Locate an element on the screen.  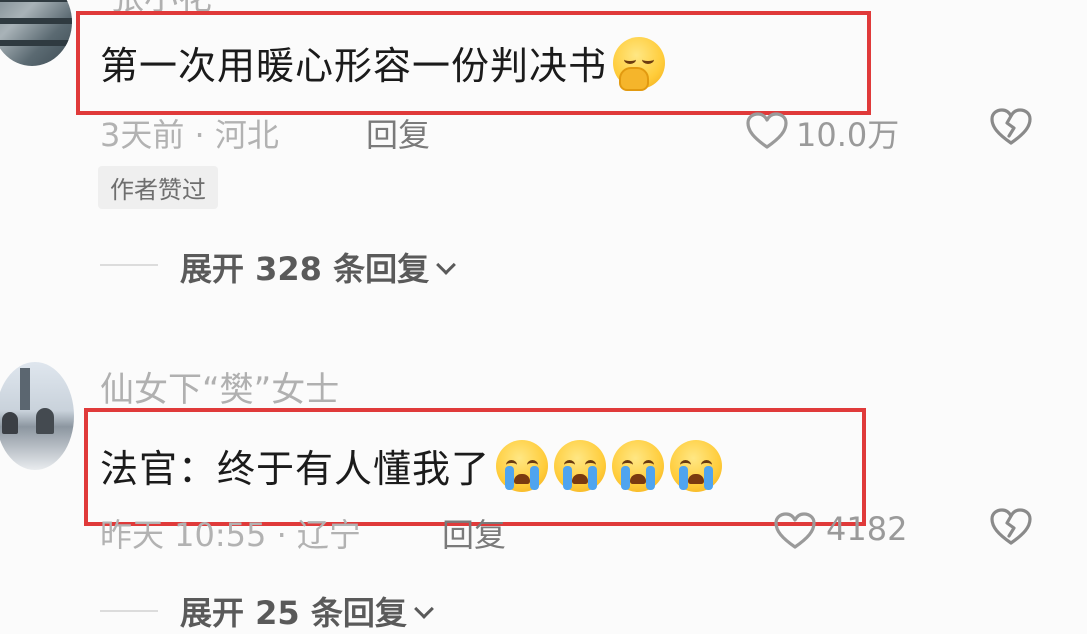
expand-replies-label: 展开 25 条回复 is located at coordinates (293, 613).